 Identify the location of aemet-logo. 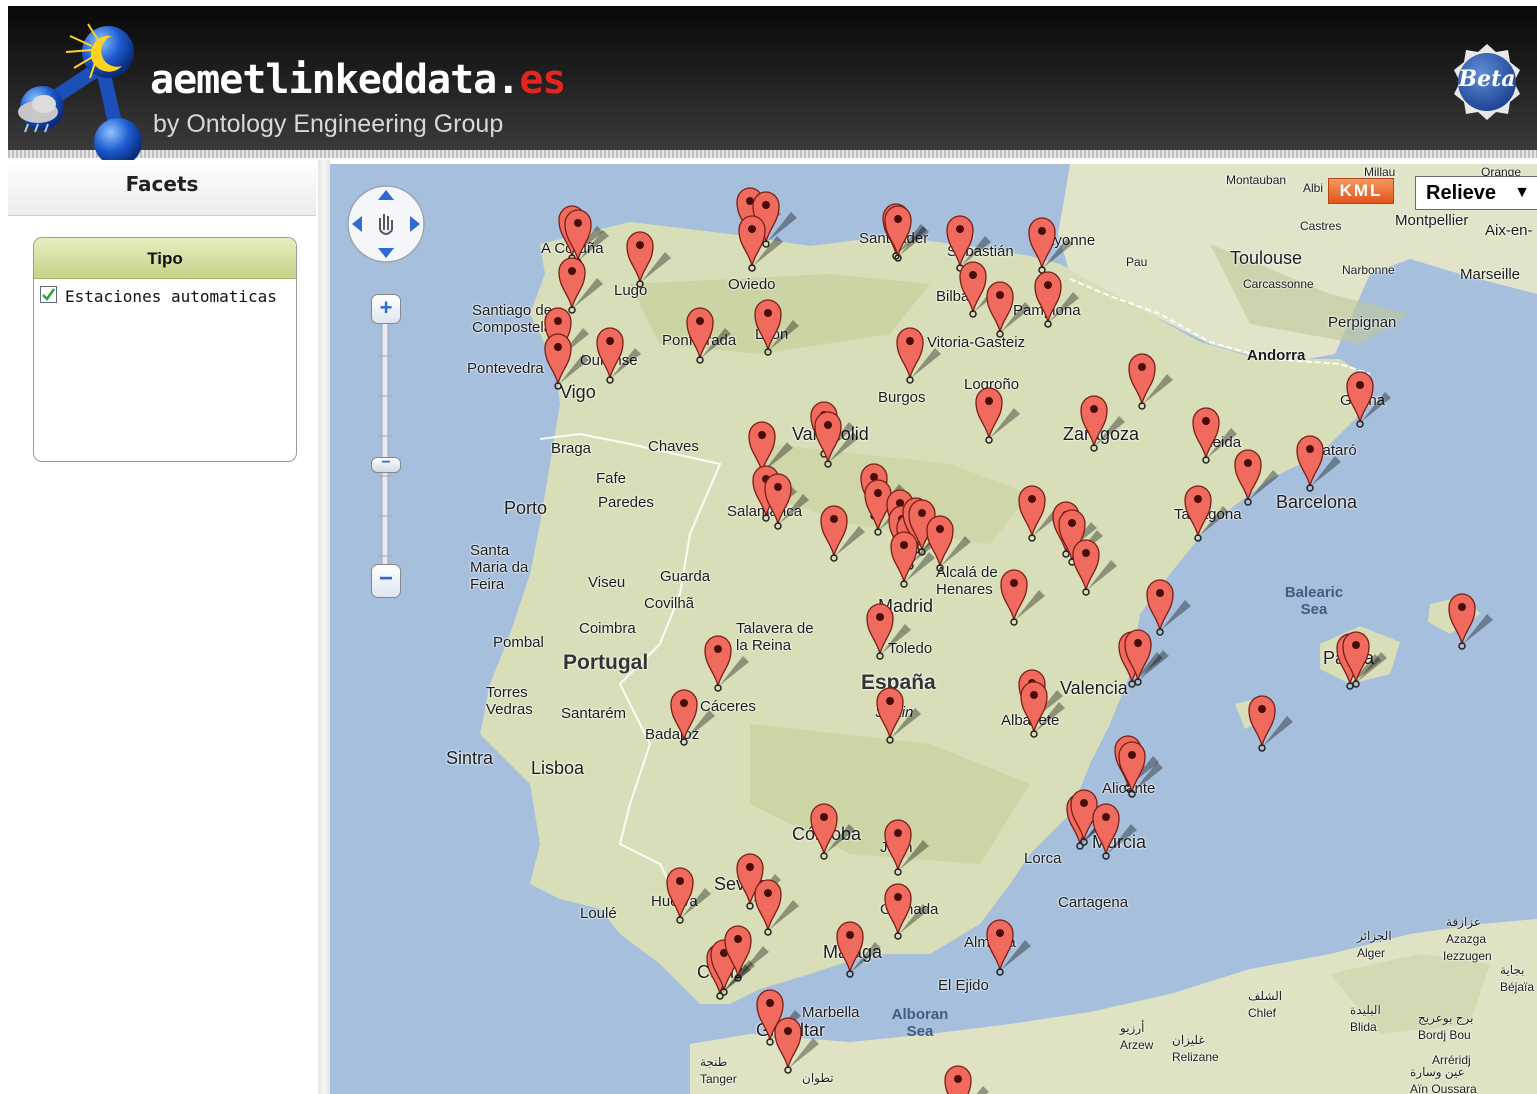
(80, 92).